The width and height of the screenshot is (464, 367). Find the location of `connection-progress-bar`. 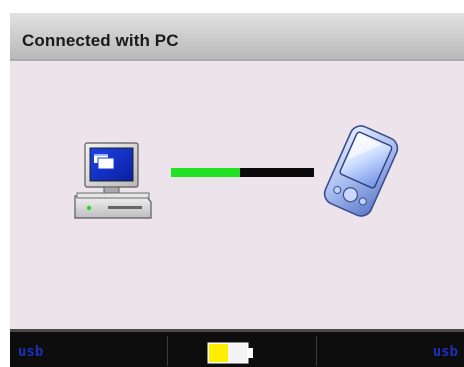

connection-progress-bar is located at coordinates (242, 172).